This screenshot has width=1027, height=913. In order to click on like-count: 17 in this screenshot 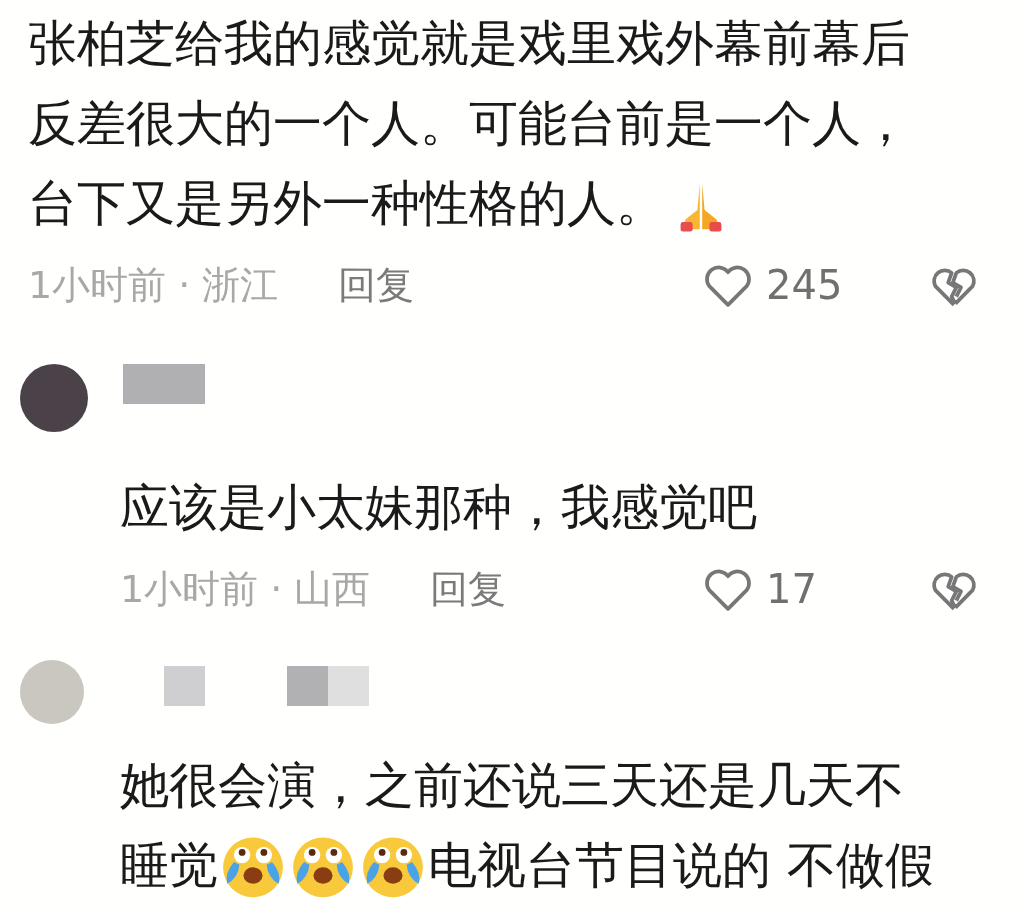, I will do `click(792, 589)`.